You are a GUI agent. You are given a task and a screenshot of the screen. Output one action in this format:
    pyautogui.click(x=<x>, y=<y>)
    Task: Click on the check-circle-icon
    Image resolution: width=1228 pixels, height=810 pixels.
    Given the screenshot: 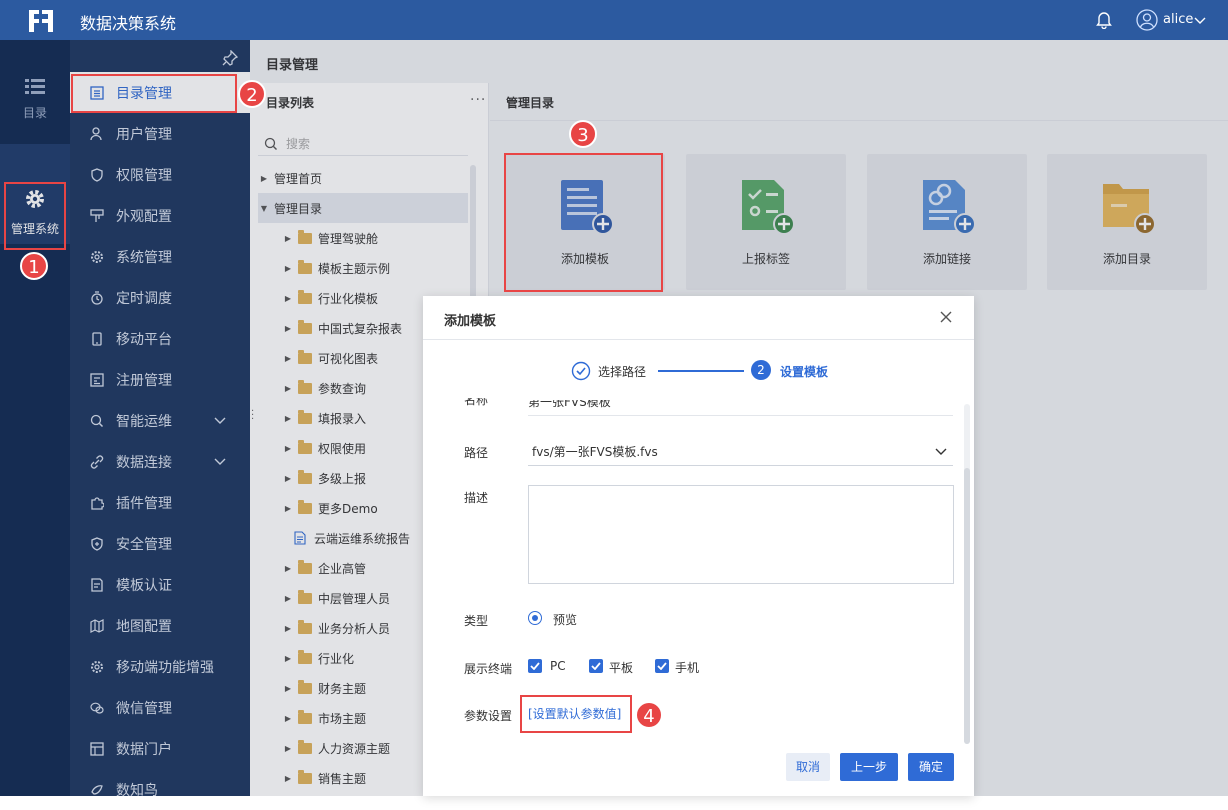 What is the action you would take?
    pyautogui.click(x=581, y=371)
    